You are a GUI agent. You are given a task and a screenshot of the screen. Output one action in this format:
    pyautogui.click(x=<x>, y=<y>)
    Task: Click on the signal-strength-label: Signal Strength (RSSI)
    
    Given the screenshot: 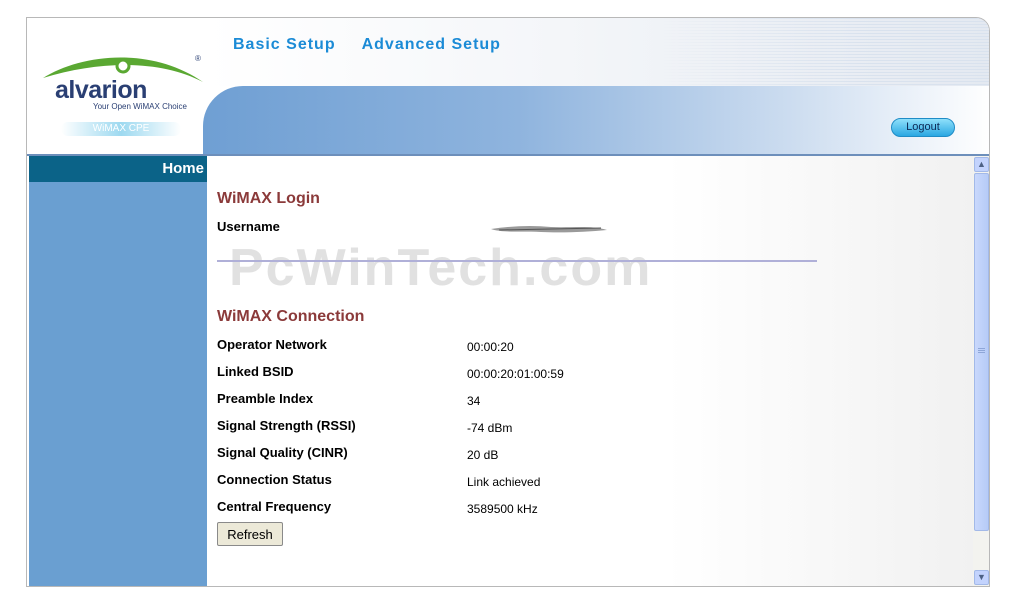 What is the action you would take?
    pyautogui.click(x=286, y=425)
    